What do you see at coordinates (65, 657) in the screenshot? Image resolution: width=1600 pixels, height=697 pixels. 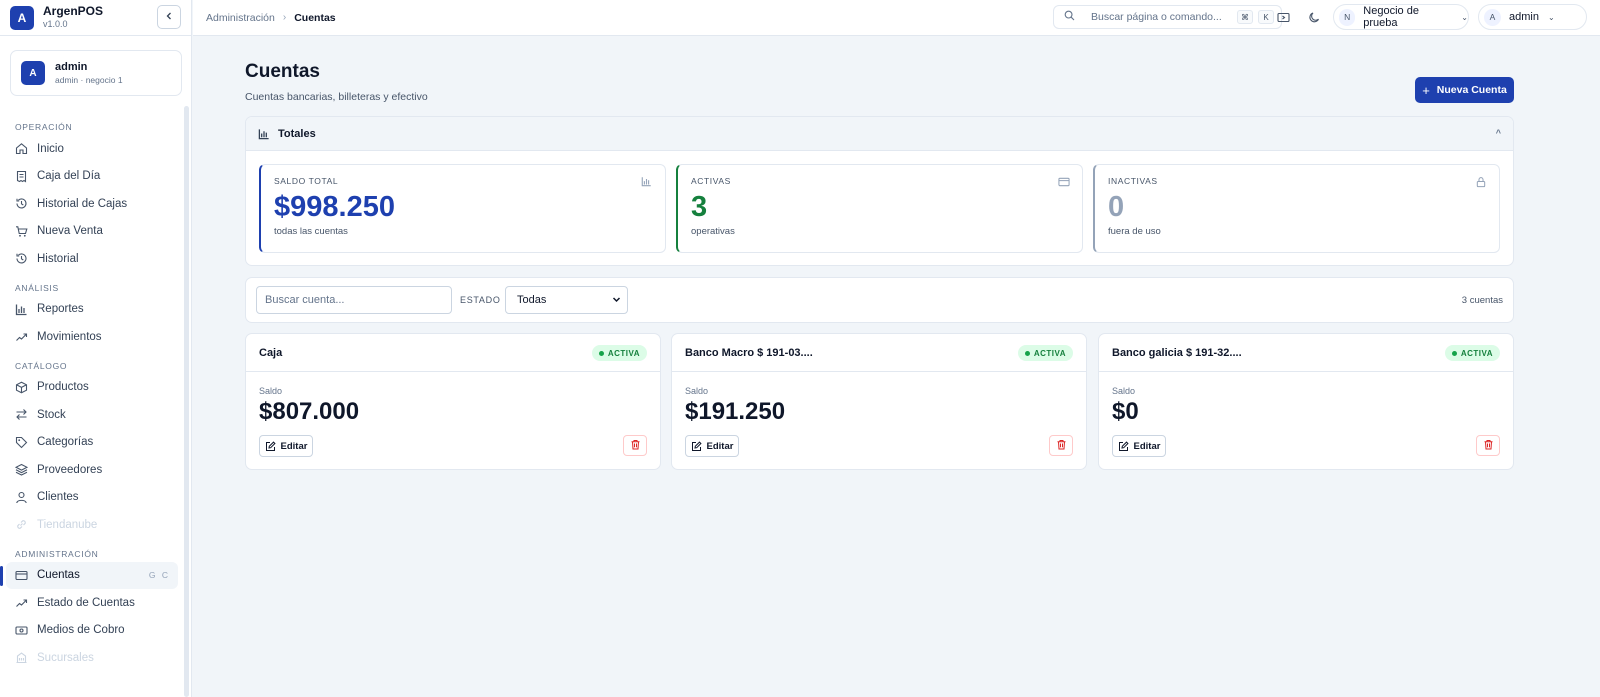 I see `sidebar-item-label: Sucursales` at bounding box center [65, 657].